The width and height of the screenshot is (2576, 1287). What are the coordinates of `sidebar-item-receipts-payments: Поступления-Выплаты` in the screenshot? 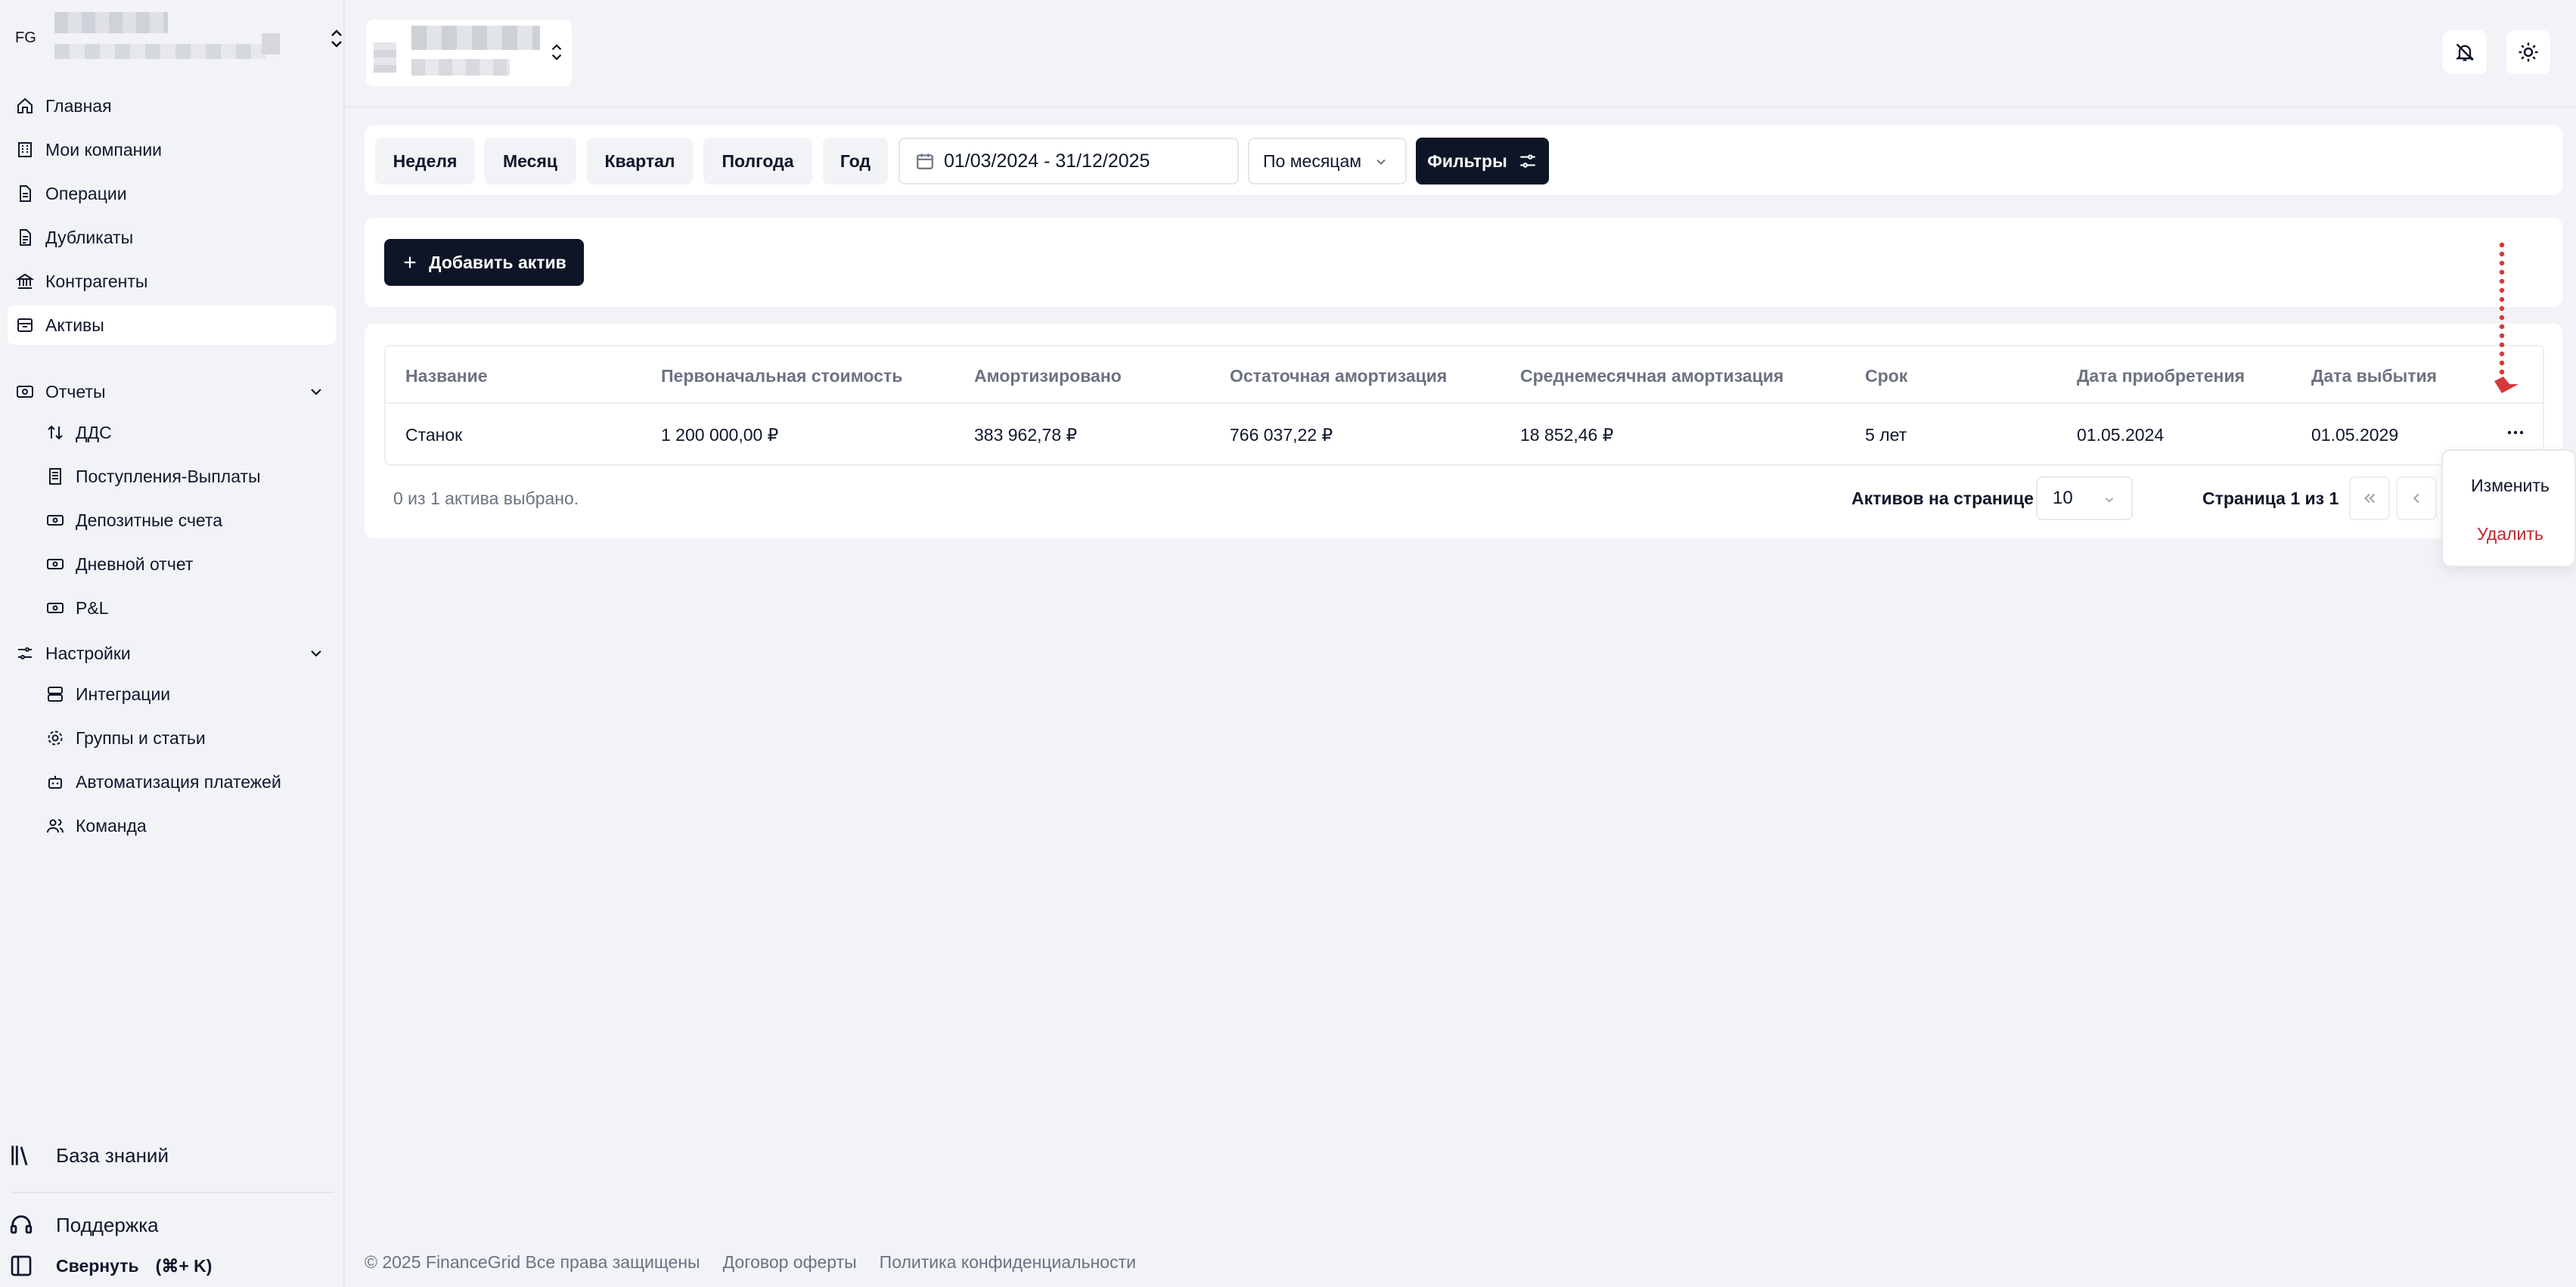 It's located at (172, 476).